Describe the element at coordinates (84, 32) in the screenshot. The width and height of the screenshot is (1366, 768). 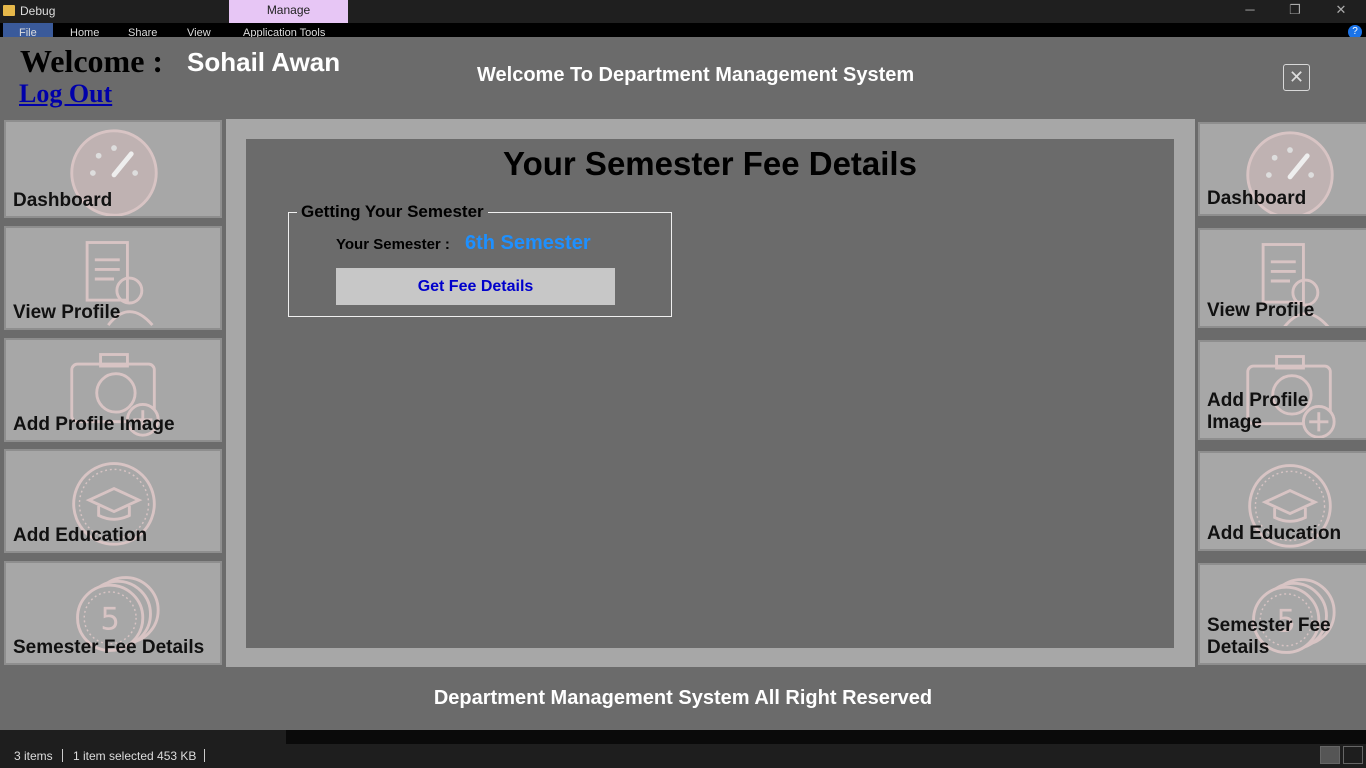
I see `tab-home: Home` at that location.